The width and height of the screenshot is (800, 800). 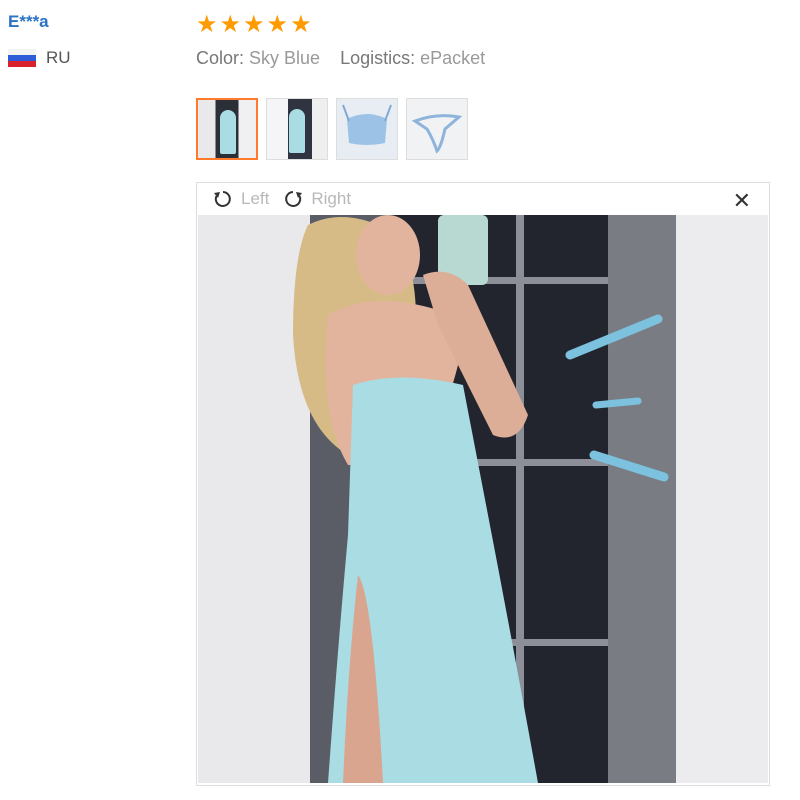 I want to click on color-label: Color:, so click(x=220, y=58).